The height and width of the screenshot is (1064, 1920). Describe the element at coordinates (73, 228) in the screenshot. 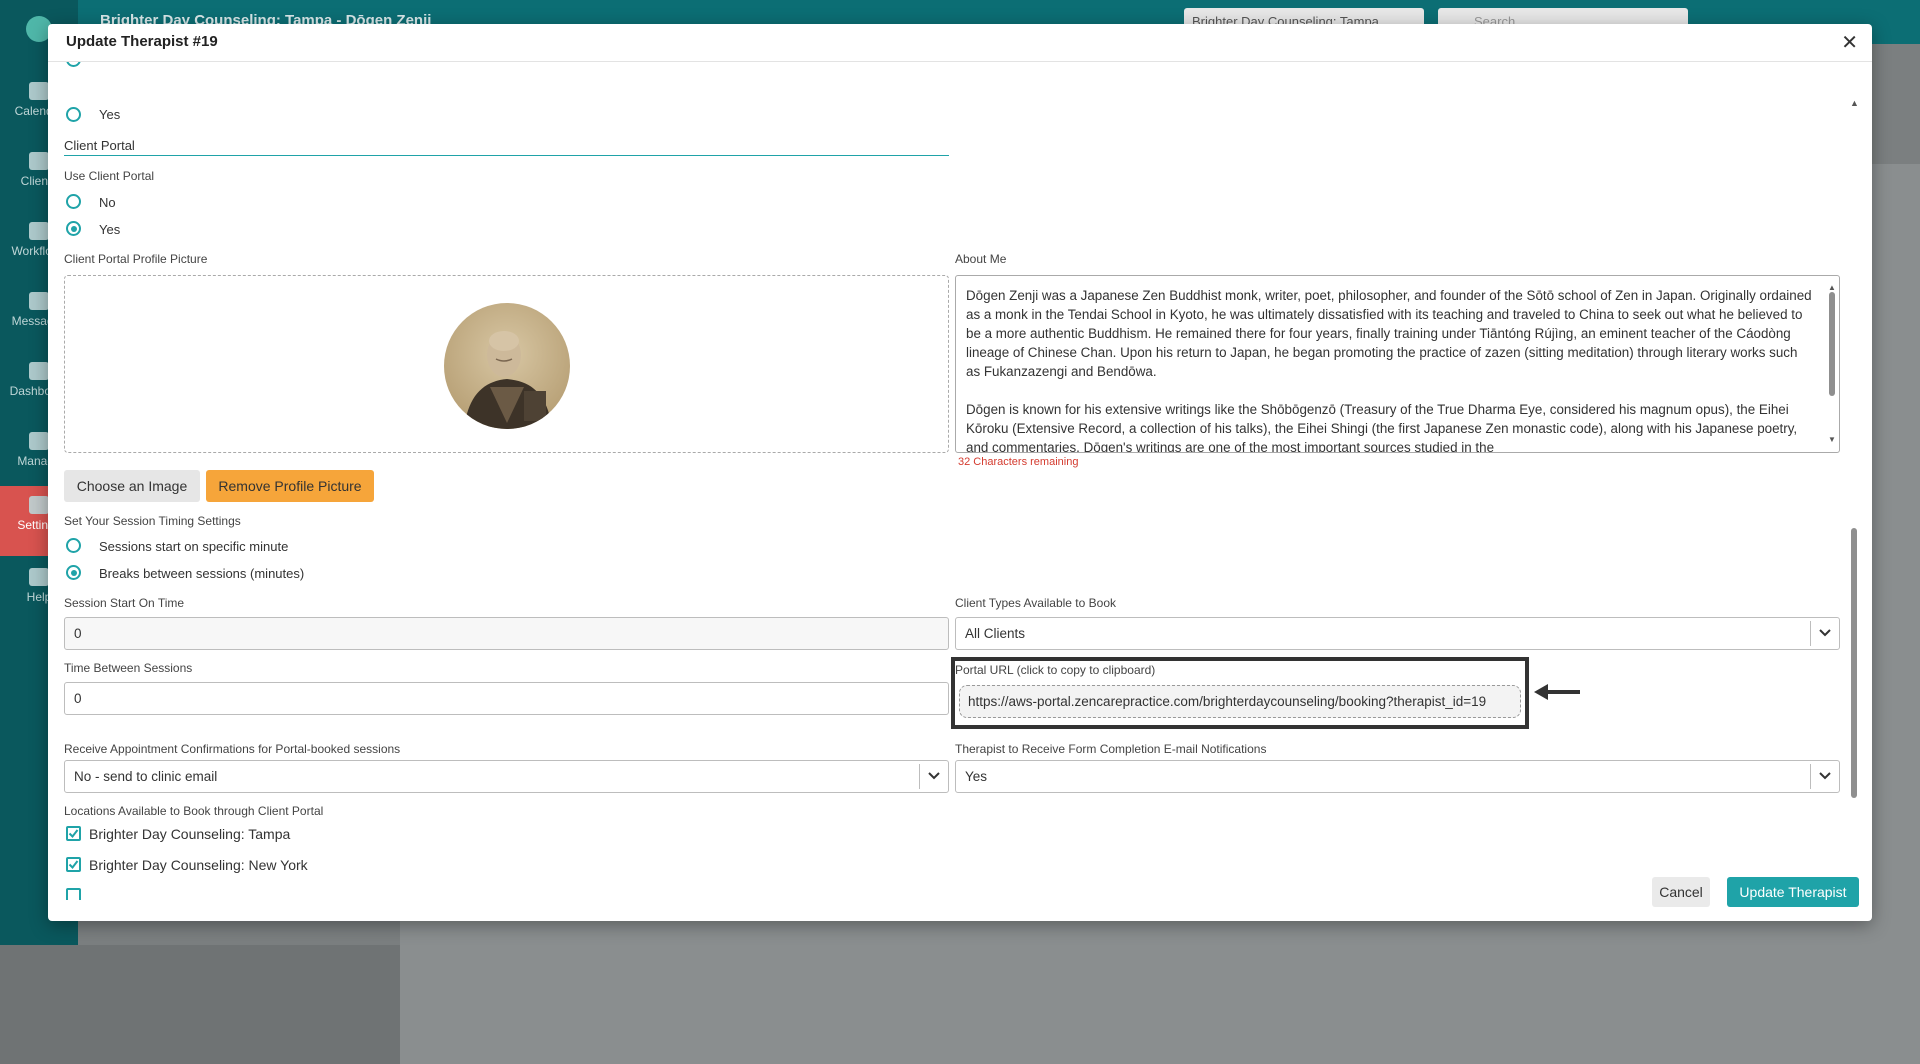

I see `radio-use-portal-yes` at that location.